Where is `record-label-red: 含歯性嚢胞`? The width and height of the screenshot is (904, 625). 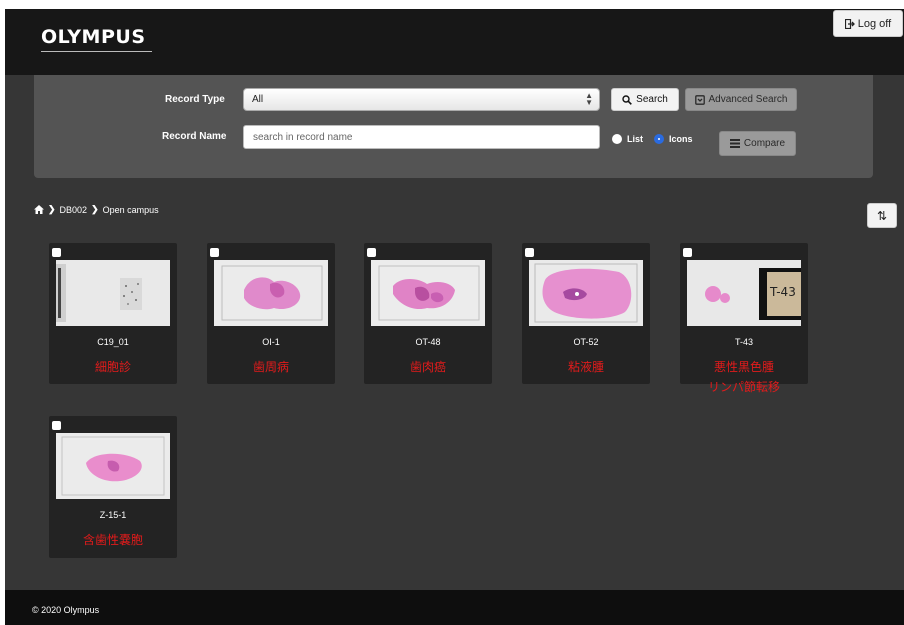
record-label-red: 含歯性嚢胞 is located at coordinates (113, 540).